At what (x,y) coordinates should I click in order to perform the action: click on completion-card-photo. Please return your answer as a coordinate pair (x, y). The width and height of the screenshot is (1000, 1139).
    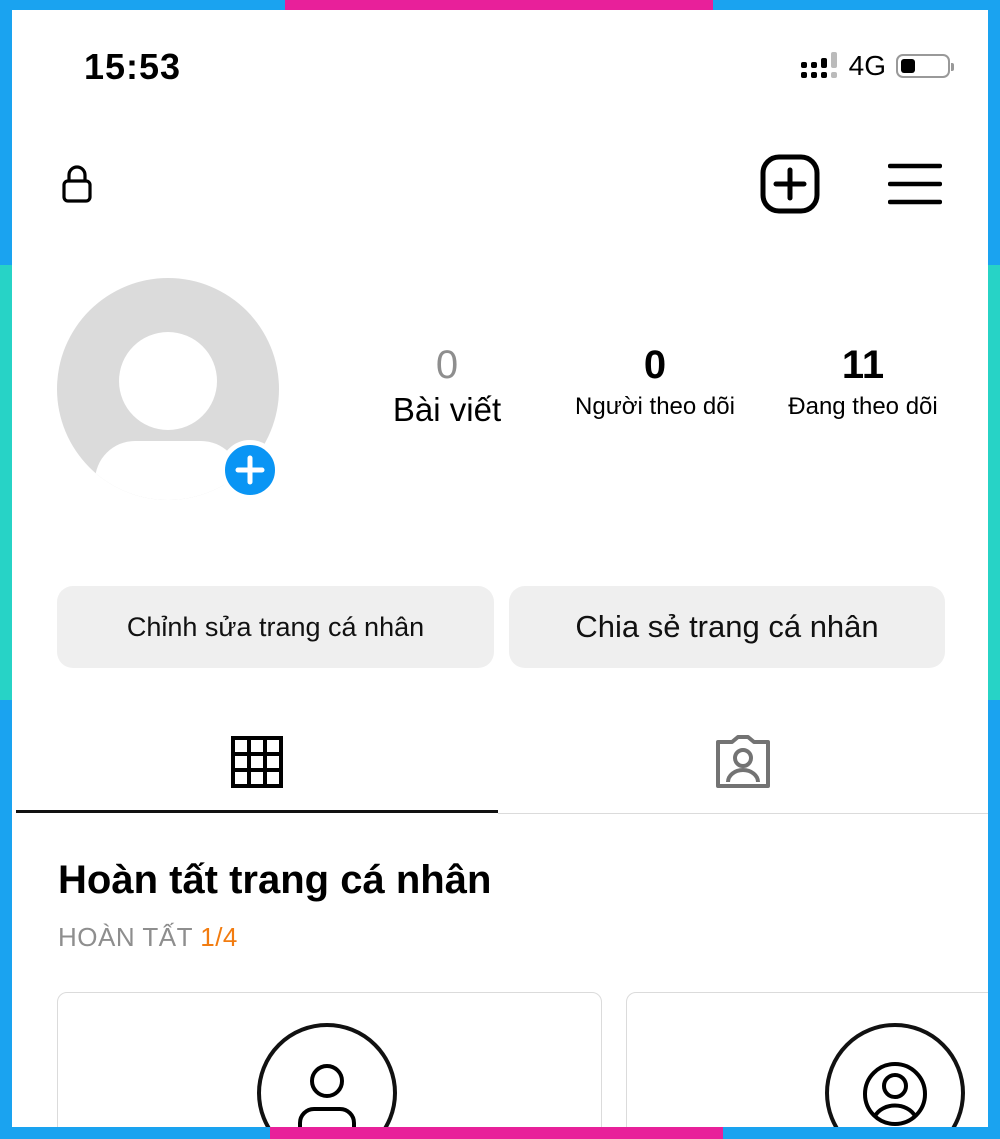
    Looking at the image, I should click on (807, 1059).